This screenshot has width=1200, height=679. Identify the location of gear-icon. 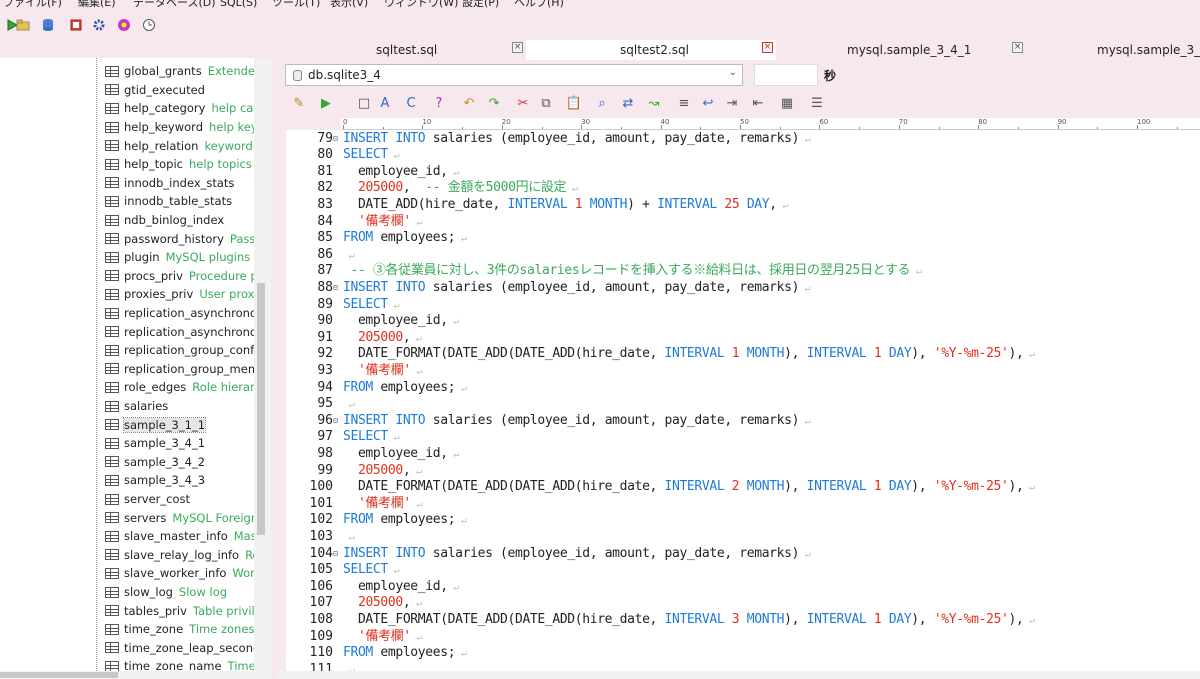
(76, 25).